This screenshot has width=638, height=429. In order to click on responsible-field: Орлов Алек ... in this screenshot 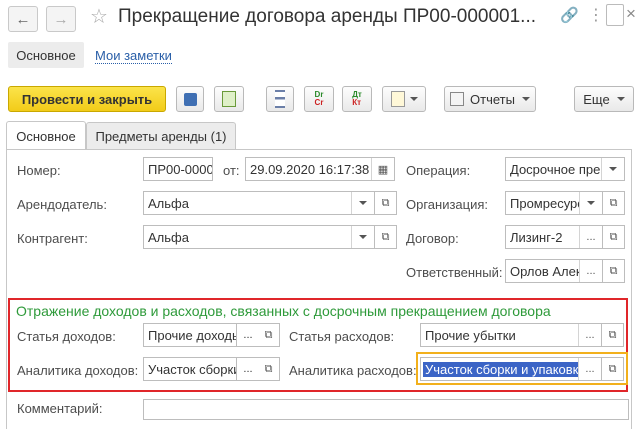, I will do `click(554, 271)`.